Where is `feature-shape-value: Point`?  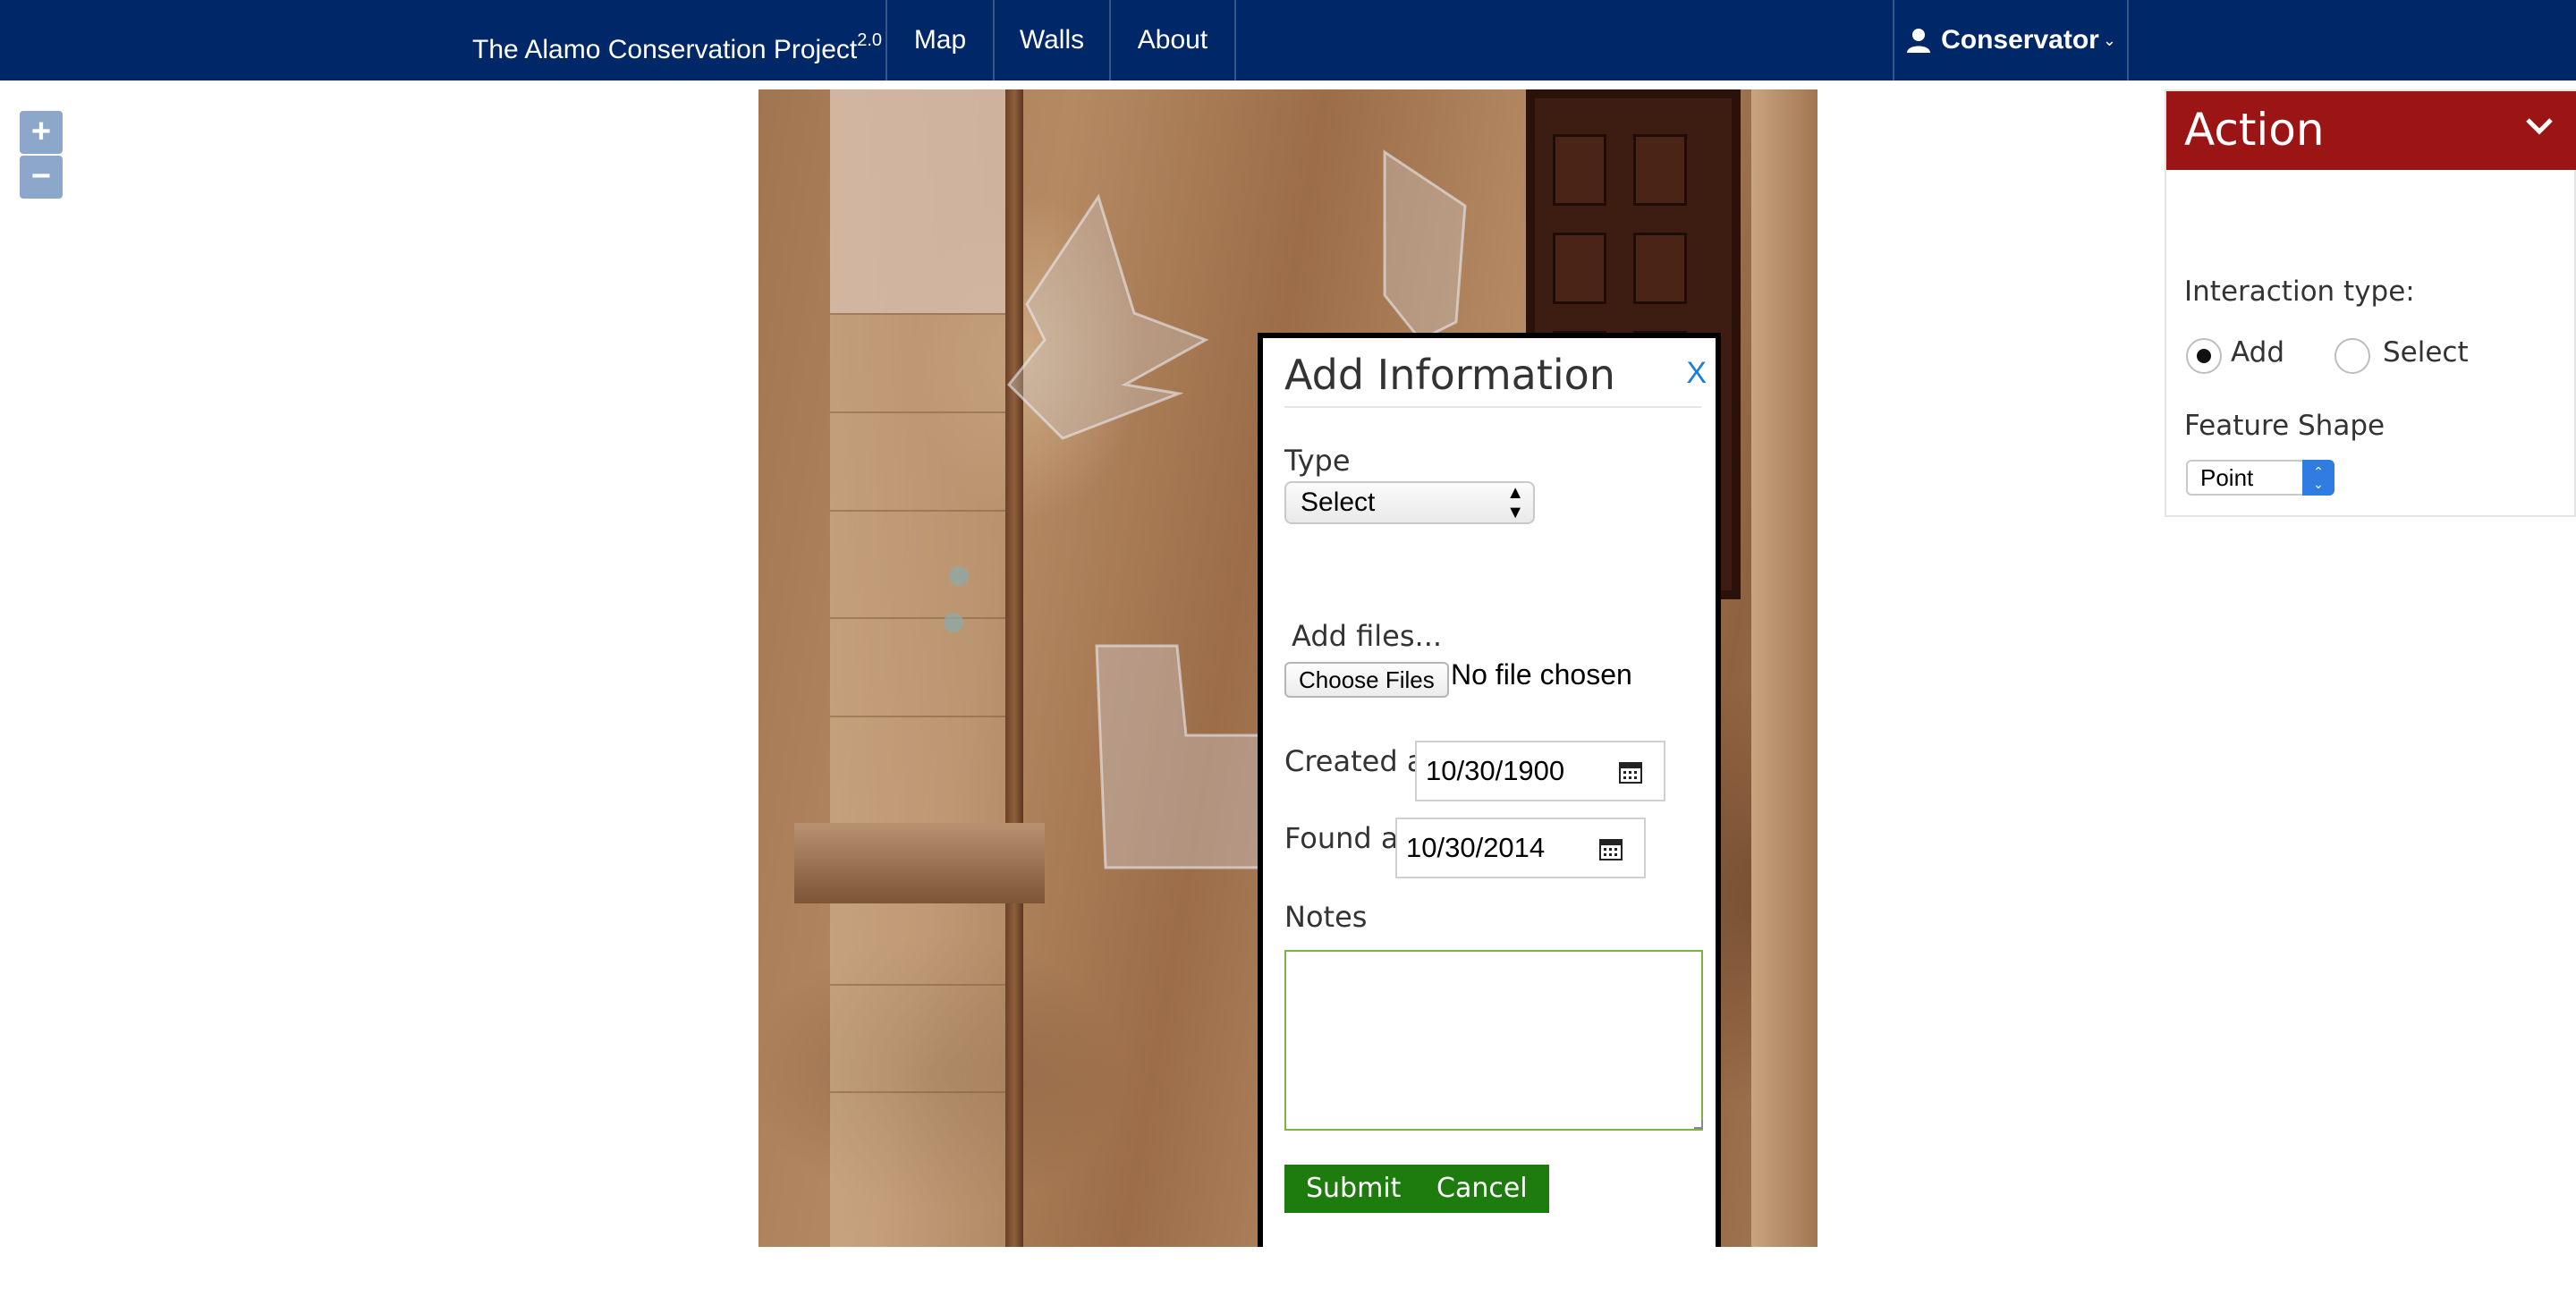
feature-shape-value: Point is located at coordinates (2227, 477).